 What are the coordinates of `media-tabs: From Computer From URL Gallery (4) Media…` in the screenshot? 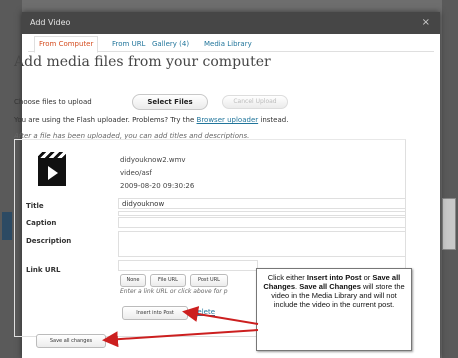 It's located at (231, 43).